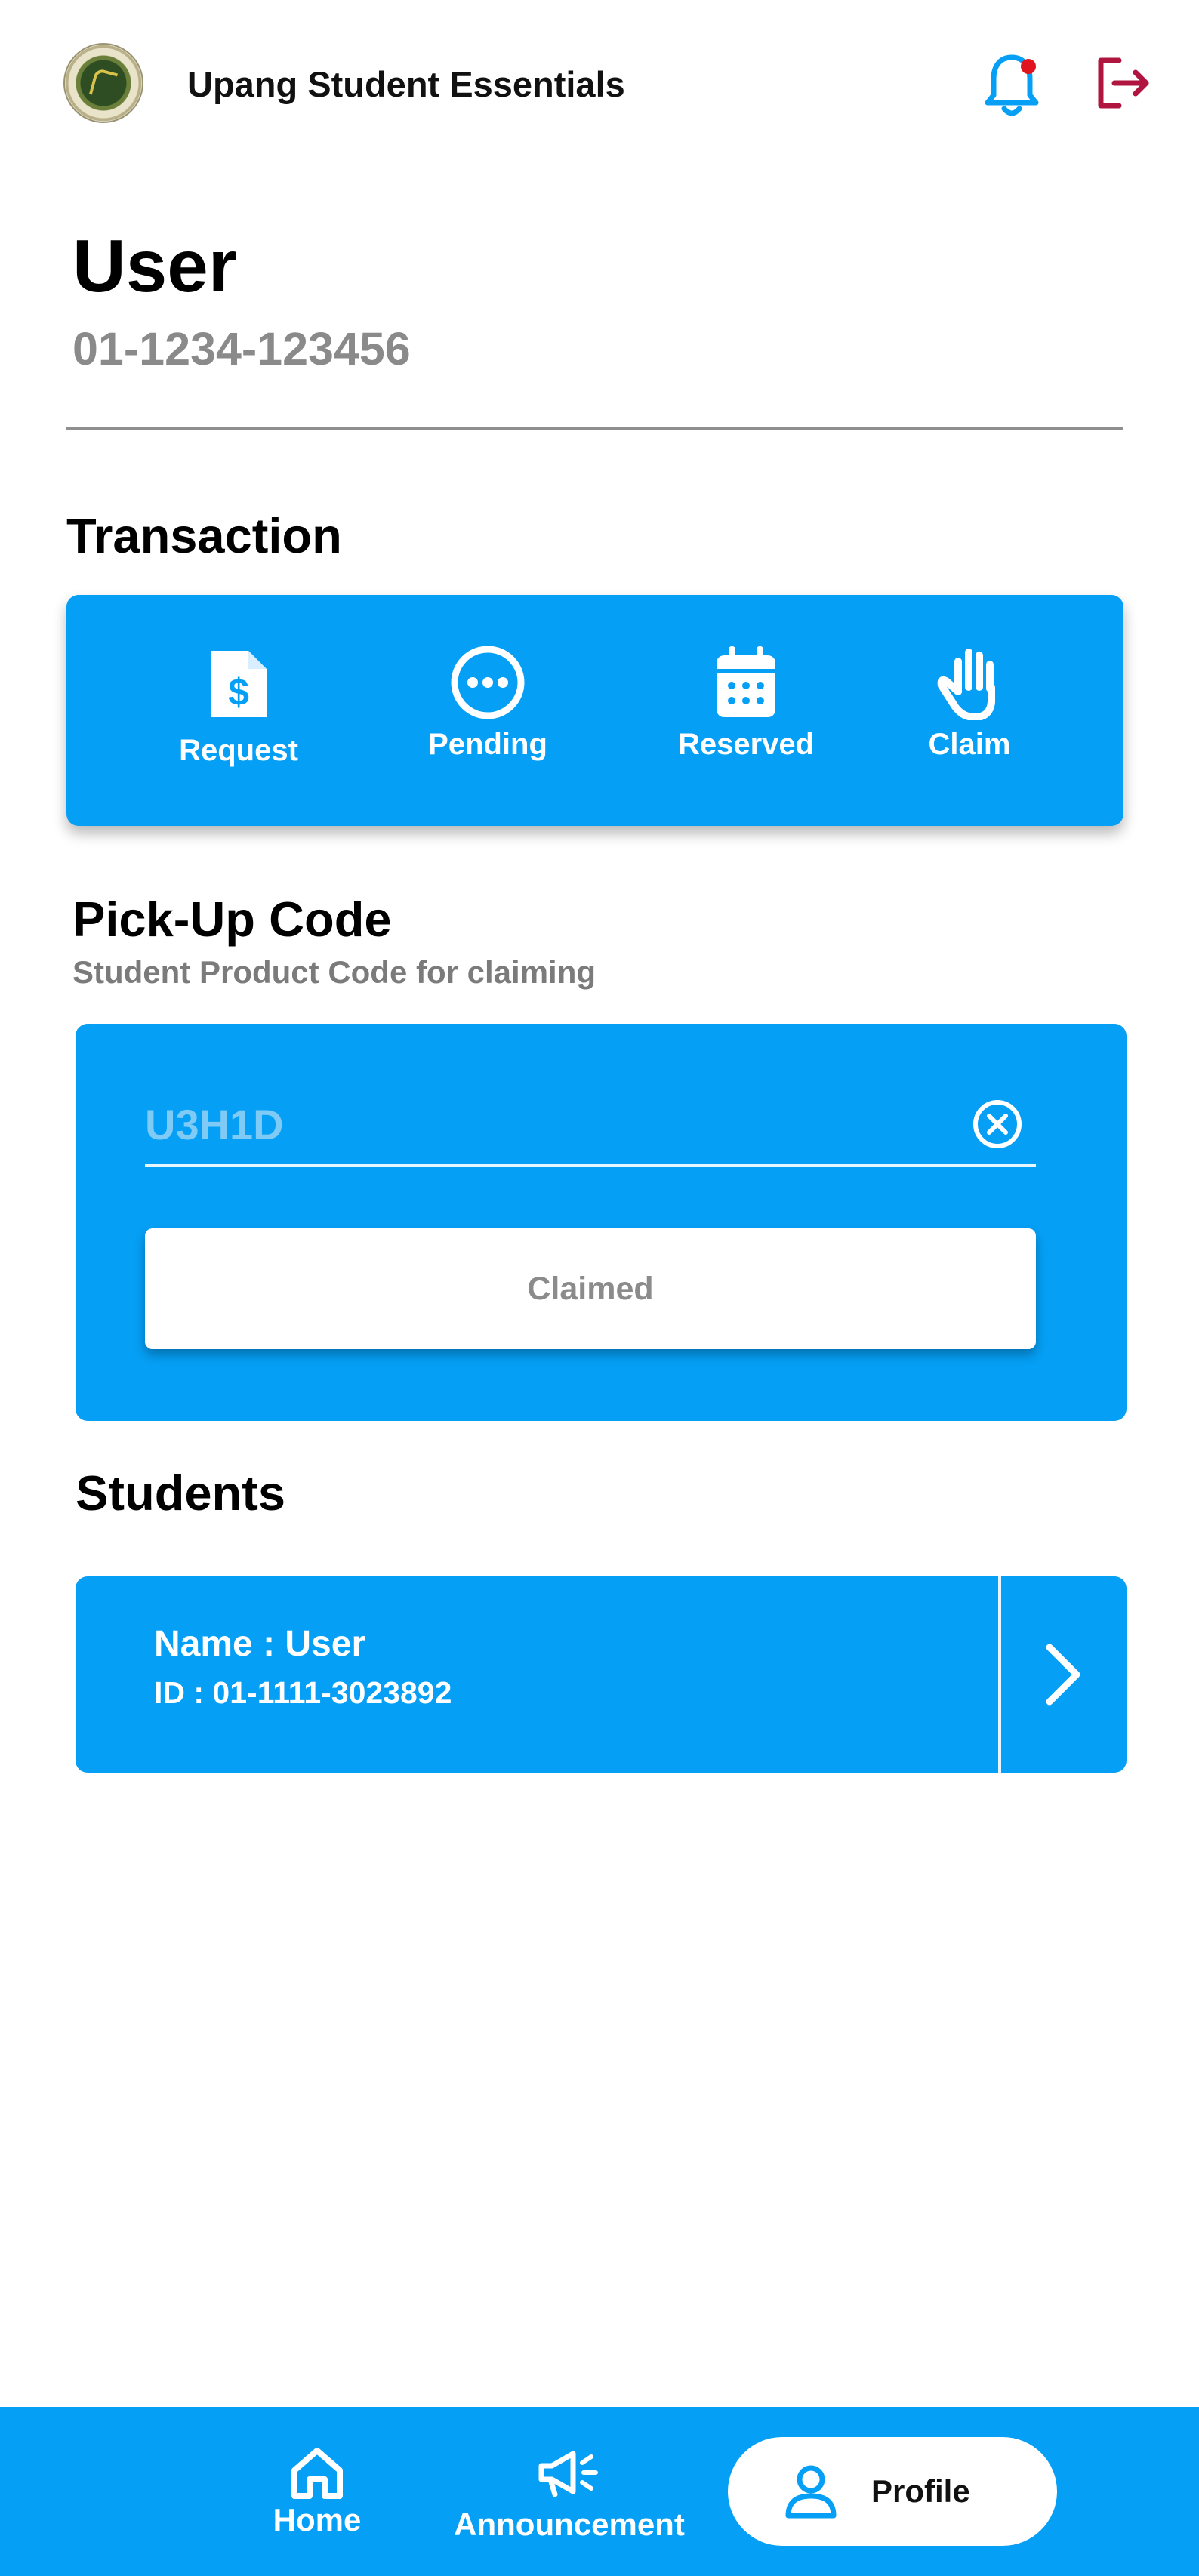  I want to click on bell-icon, so click(1012, 85).